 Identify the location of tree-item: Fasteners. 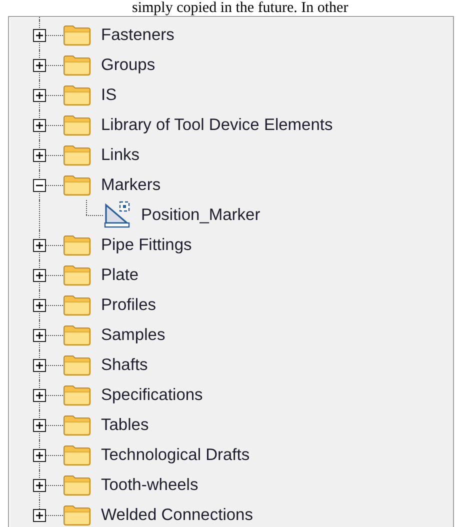
(137, 35).